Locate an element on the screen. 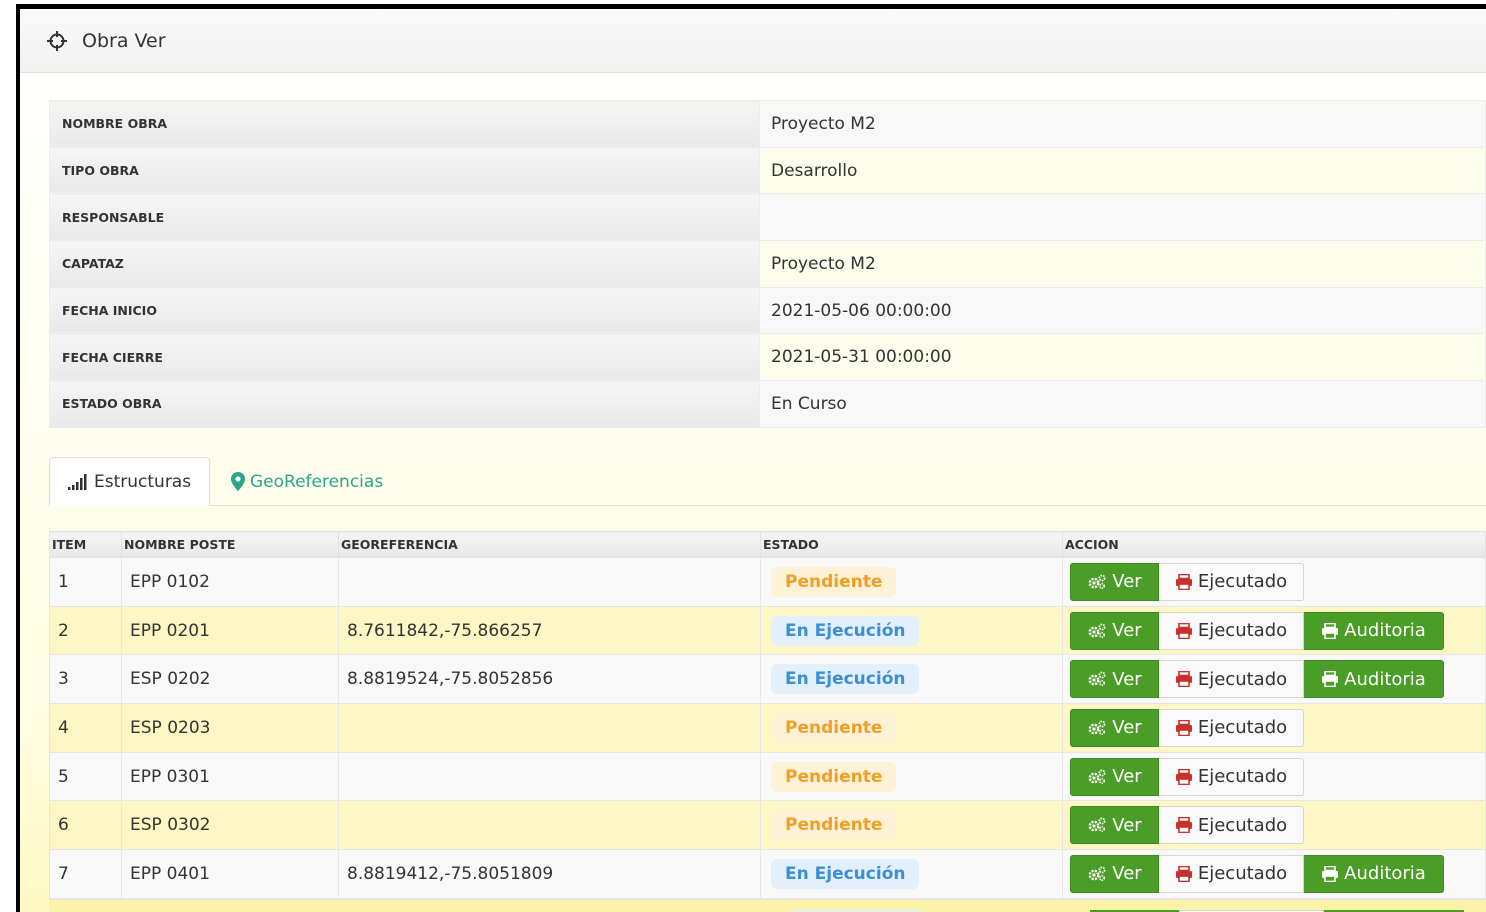 The height and width of the screenshot is (912, 1486). column-header-accion: ACCION is located at coordinates (1274, 544).